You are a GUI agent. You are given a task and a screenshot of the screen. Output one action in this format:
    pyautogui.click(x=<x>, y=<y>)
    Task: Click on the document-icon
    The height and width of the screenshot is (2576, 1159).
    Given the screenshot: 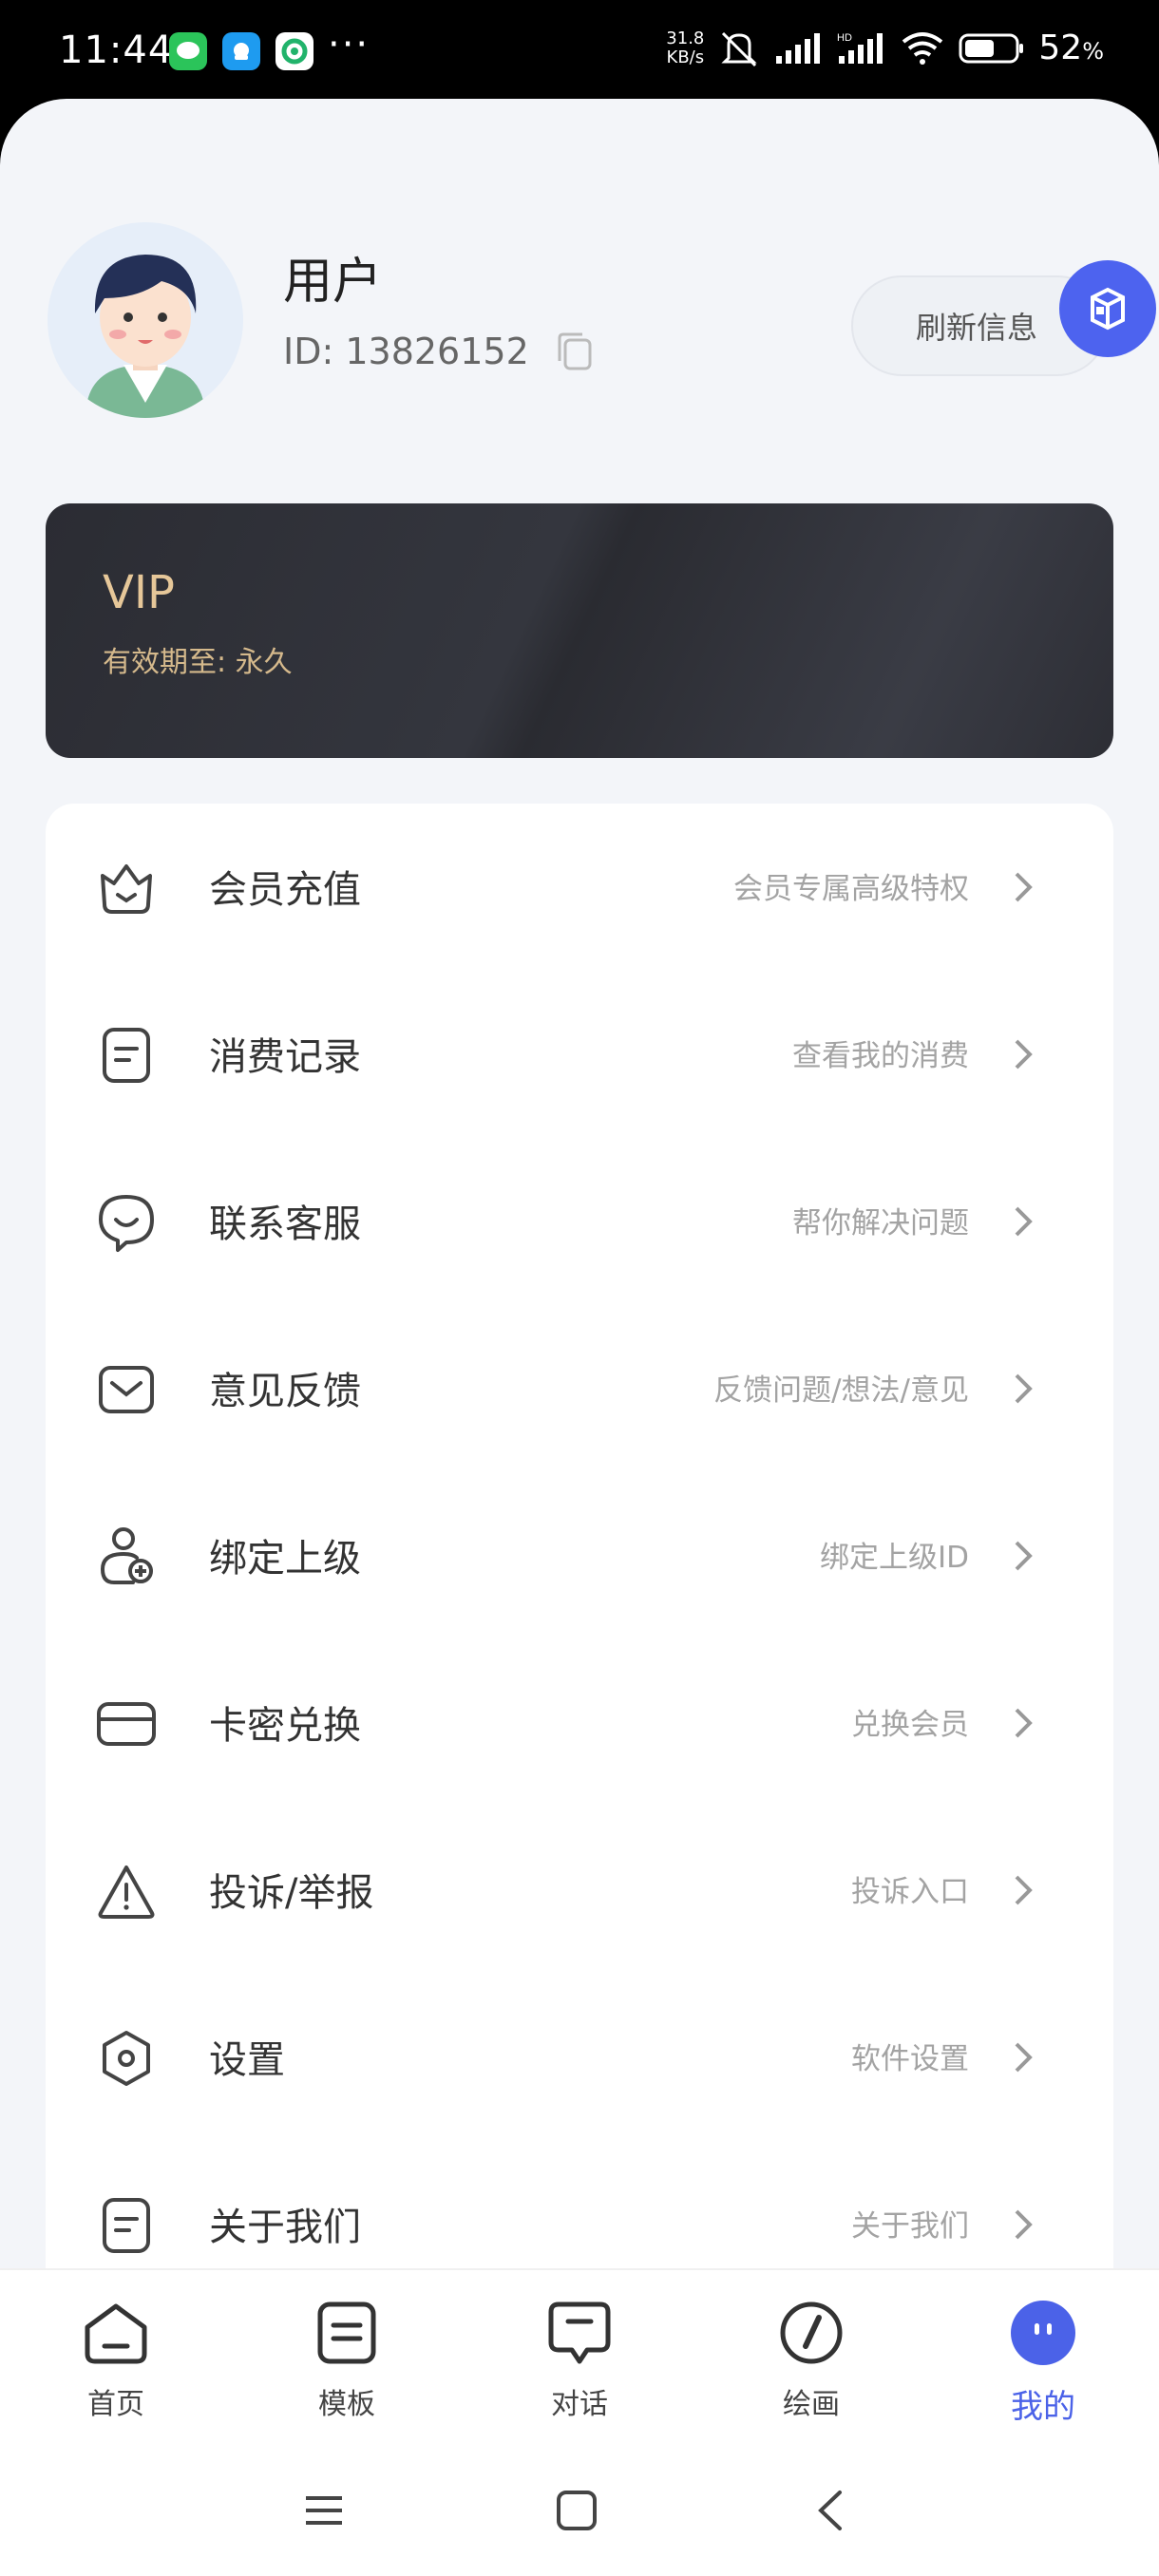 What is the action you would take?
    pyautogui.click(x=126, y=1055)
    